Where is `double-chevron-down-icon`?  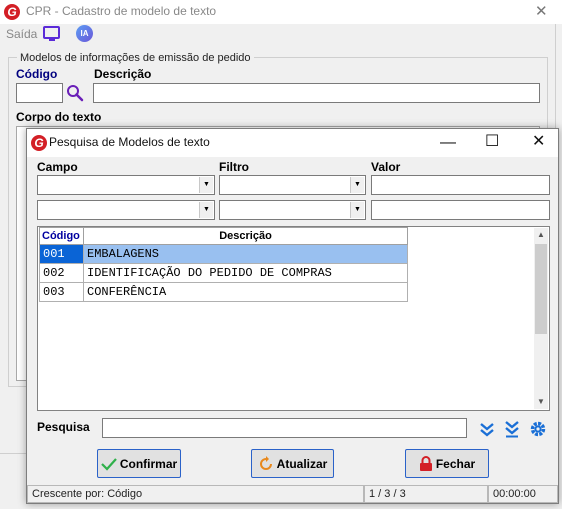 double-chevron-down-icon is located at coordinates (512, 429).